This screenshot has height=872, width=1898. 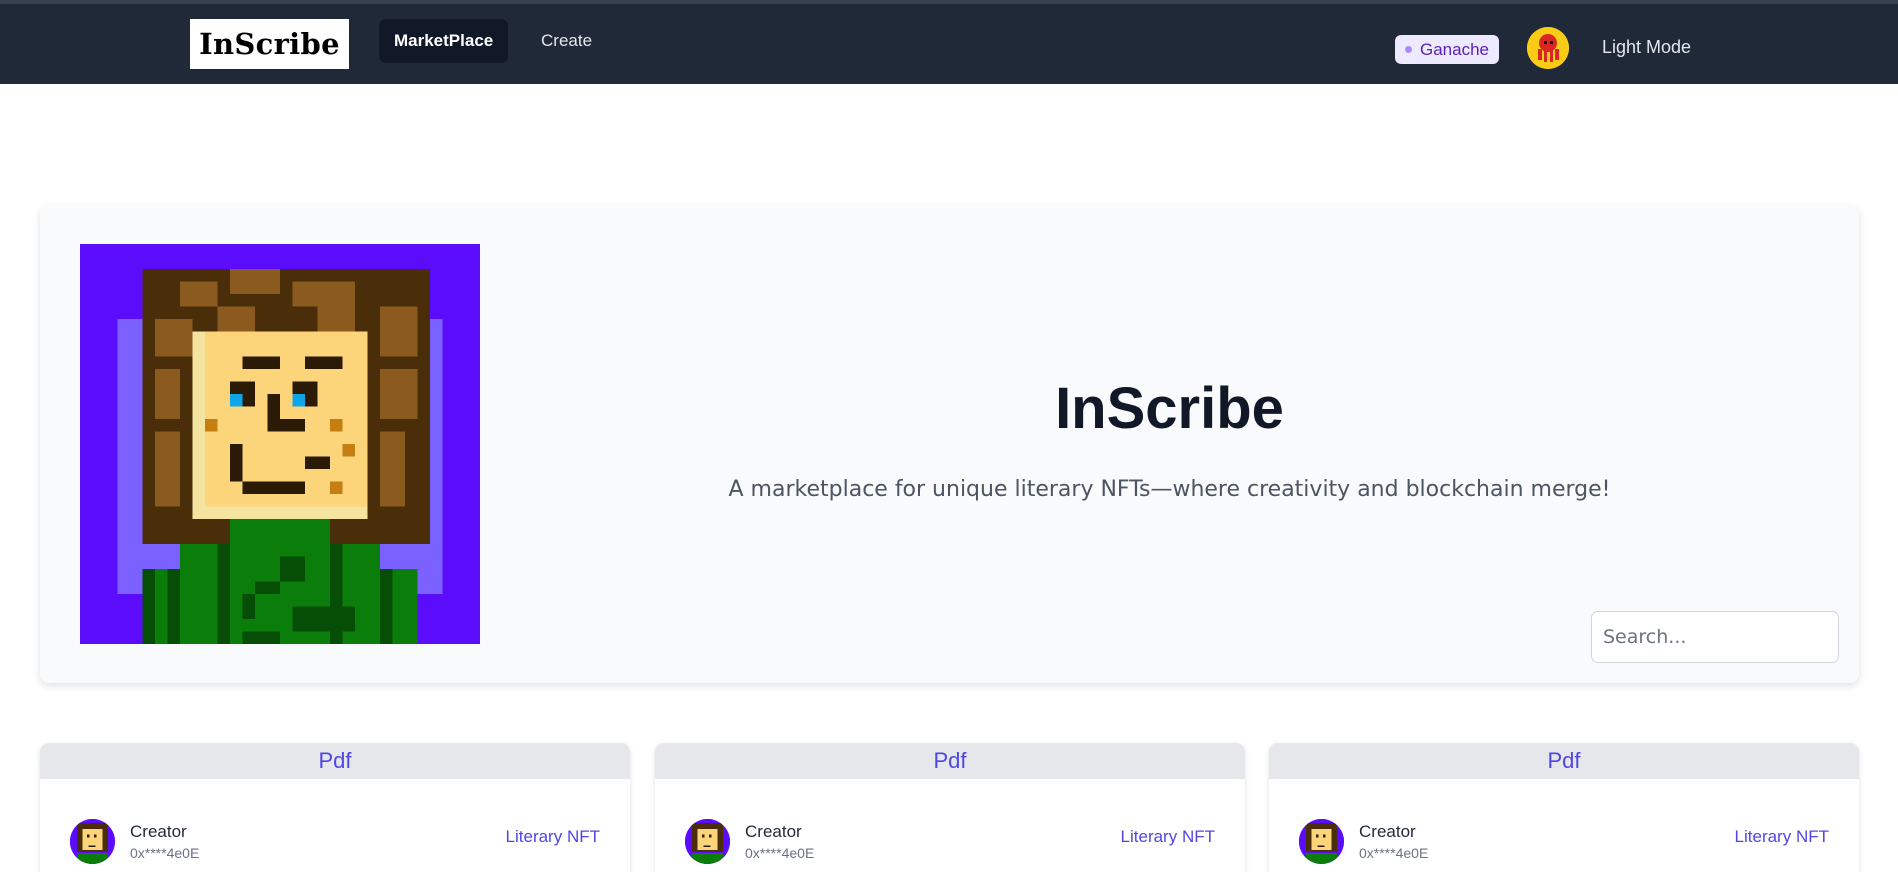 What do you see at coordinates (1715, 637) in the screenshot?
I see `search-input` at bounding box center [1715, 637].